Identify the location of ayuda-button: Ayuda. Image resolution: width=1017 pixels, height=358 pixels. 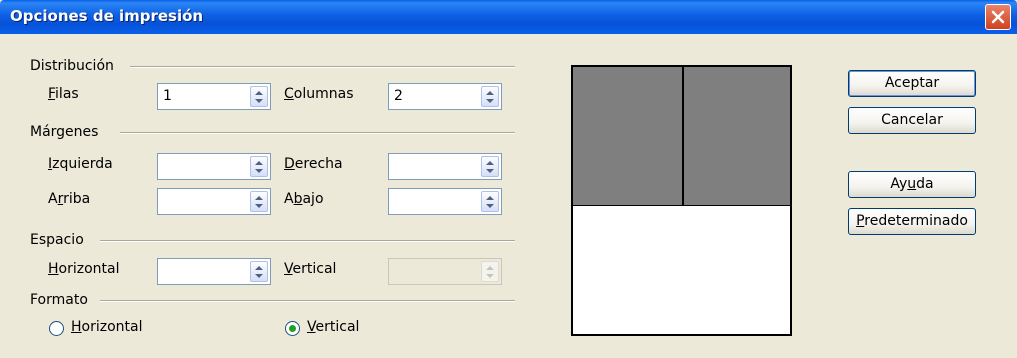
(912, 184).